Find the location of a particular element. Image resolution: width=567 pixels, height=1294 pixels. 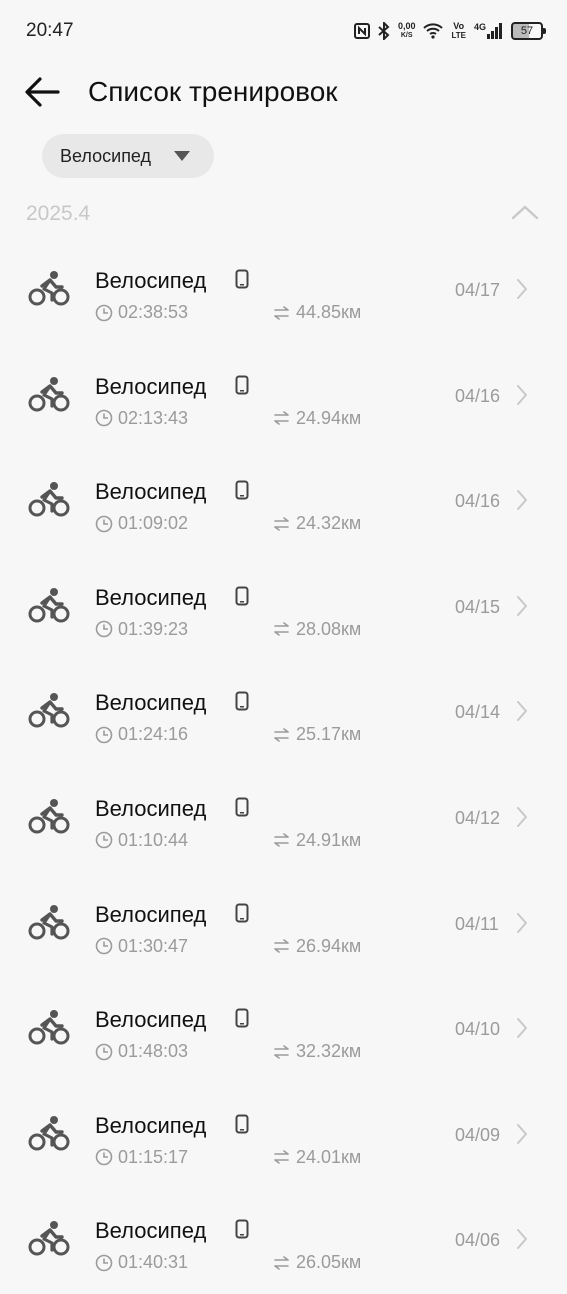

caret-down-icon is located at coordinates (182, 156).